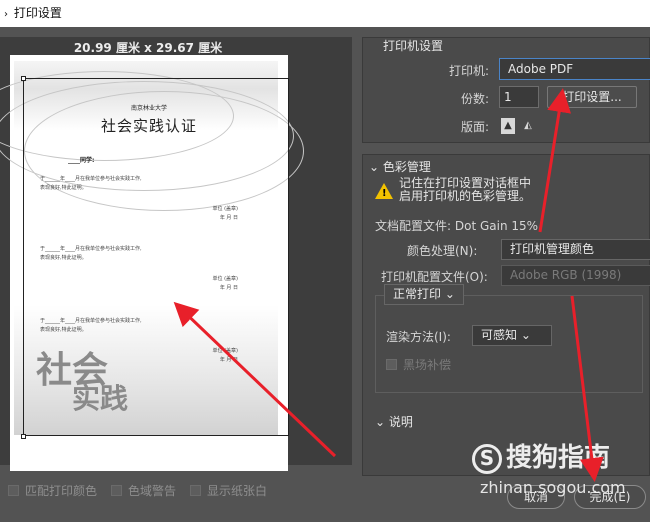  I want to click on printer-profile-select: Adobe RGB (1998), so click(575, 275).